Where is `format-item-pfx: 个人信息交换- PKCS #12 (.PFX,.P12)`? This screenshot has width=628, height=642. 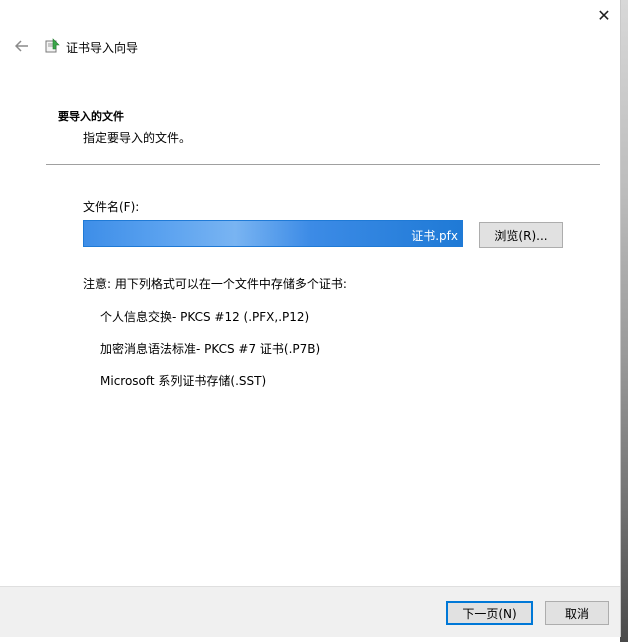
format-item-pfx: 个人信息交换- PKCS #12 (.PFX,.P12) is located at coordinates (205, 317).